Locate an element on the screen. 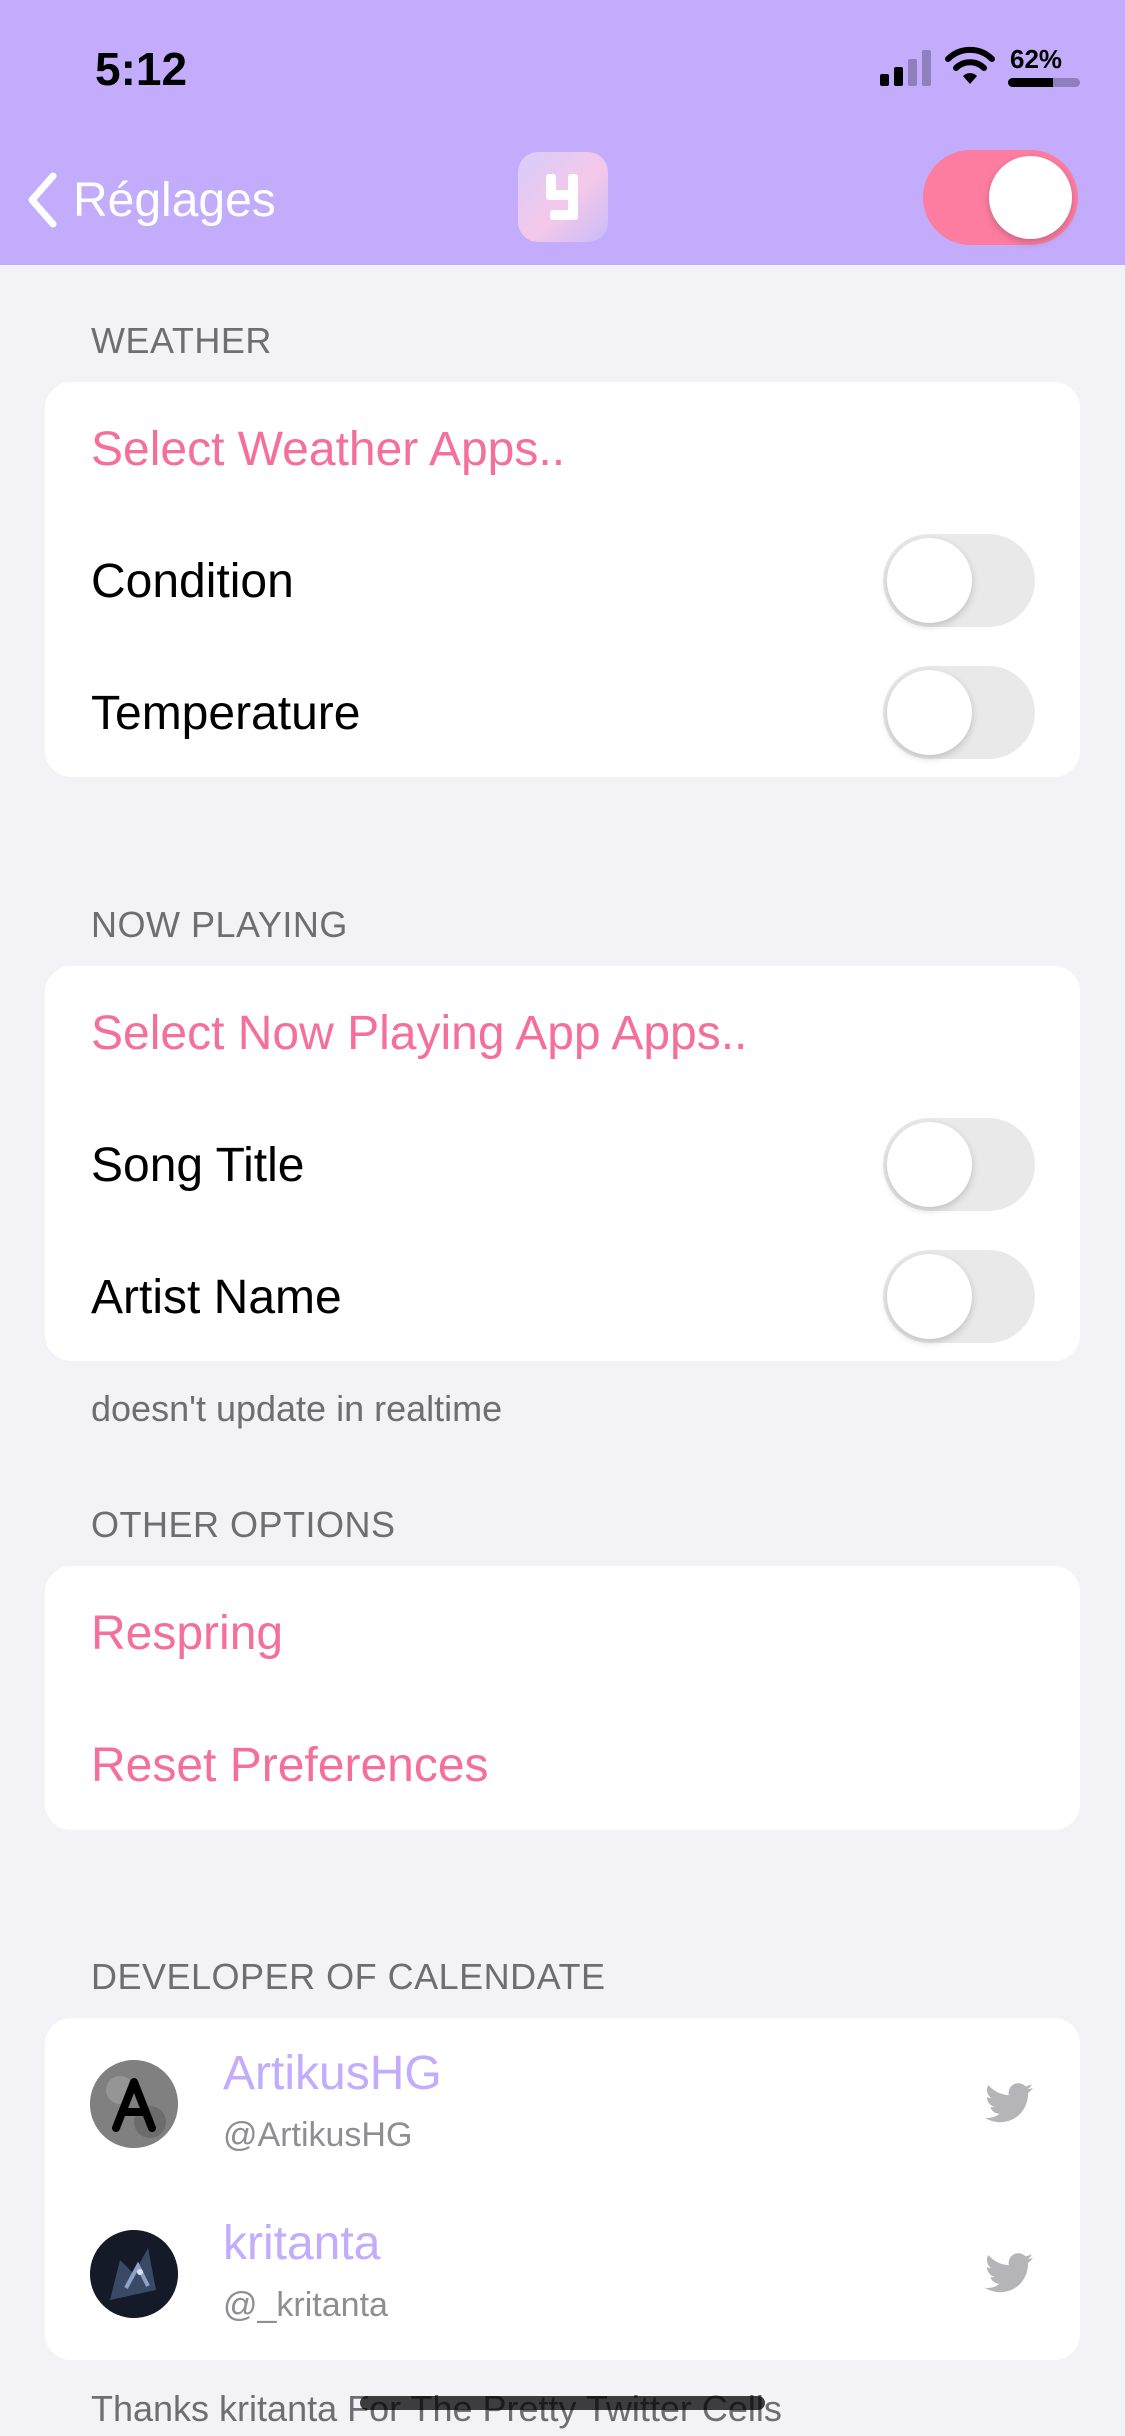 This screenshot has width=1125, height=2436. developer-name: ArtikusHG is located at coordinates (332, 2073).